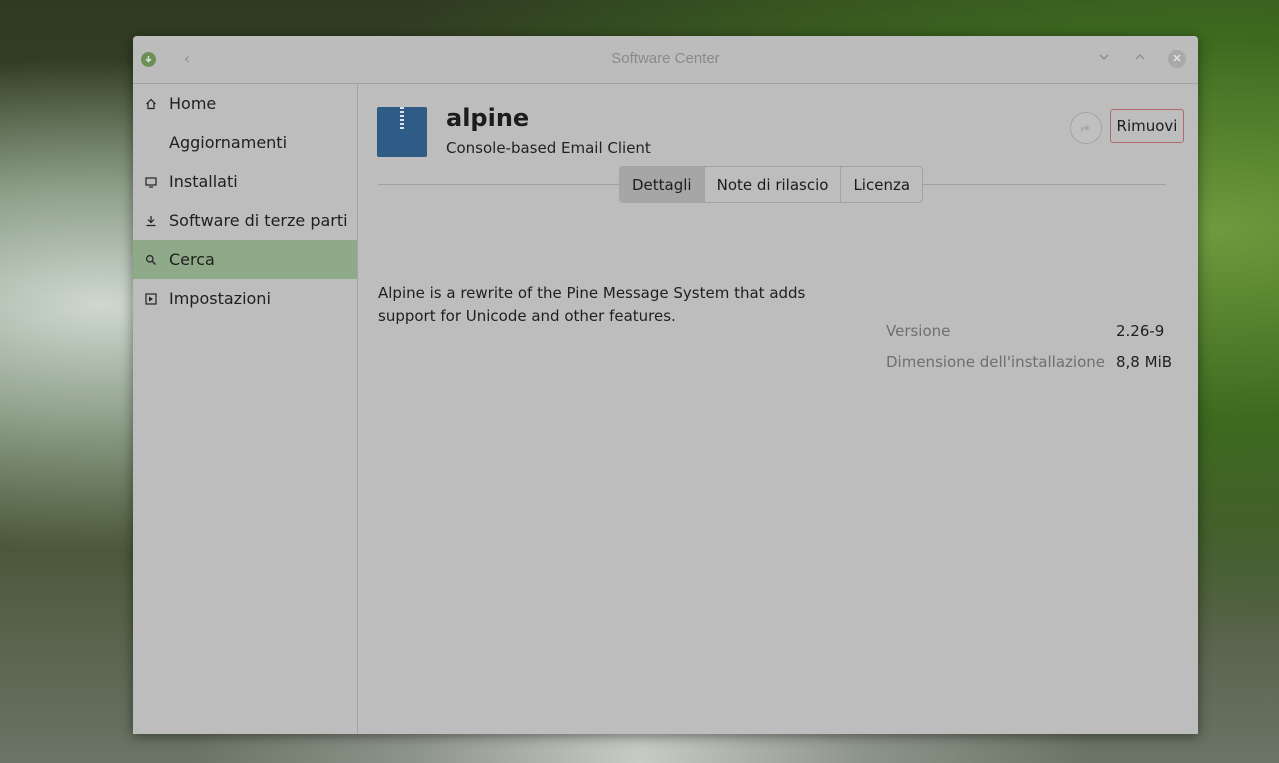 The image size is (1279, 763). Describe the element at coordinates (151, 182) in the screenshot. I see `monitor-icon` at that location.